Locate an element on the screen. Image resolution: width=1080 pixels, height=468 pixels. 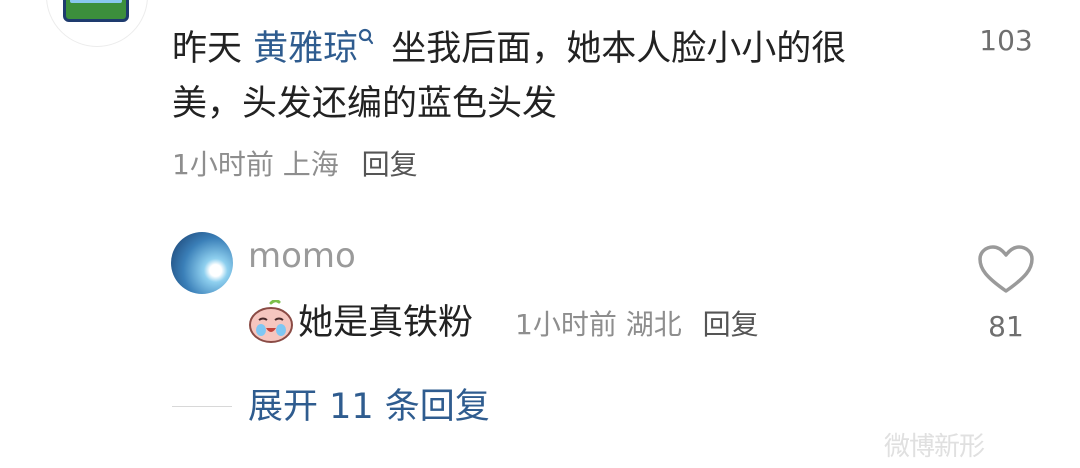
like-button is located at coordinates (1006, 10).